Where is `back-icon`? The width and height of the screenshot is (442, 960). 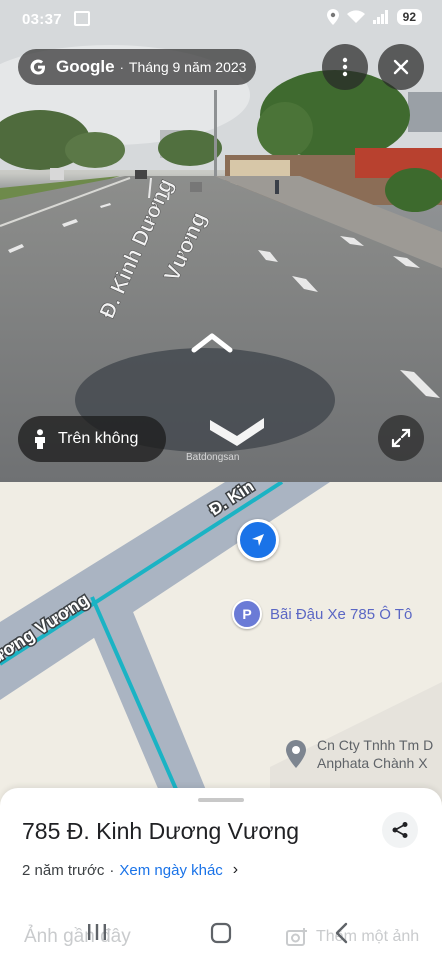
back-icon is located at coordinates (342, 933).